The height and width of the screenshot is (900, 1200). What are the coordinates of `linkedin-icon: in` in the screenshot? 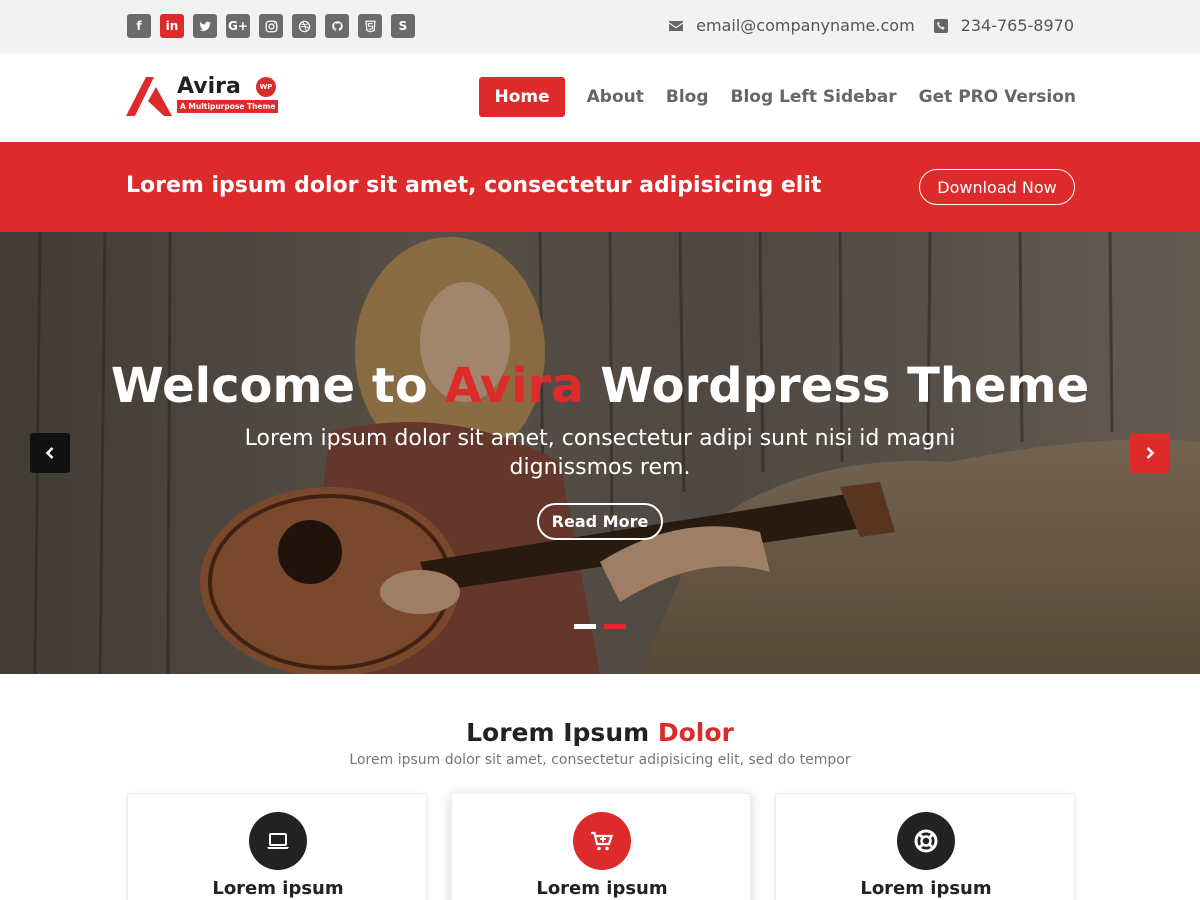 It's located at (172, 26).